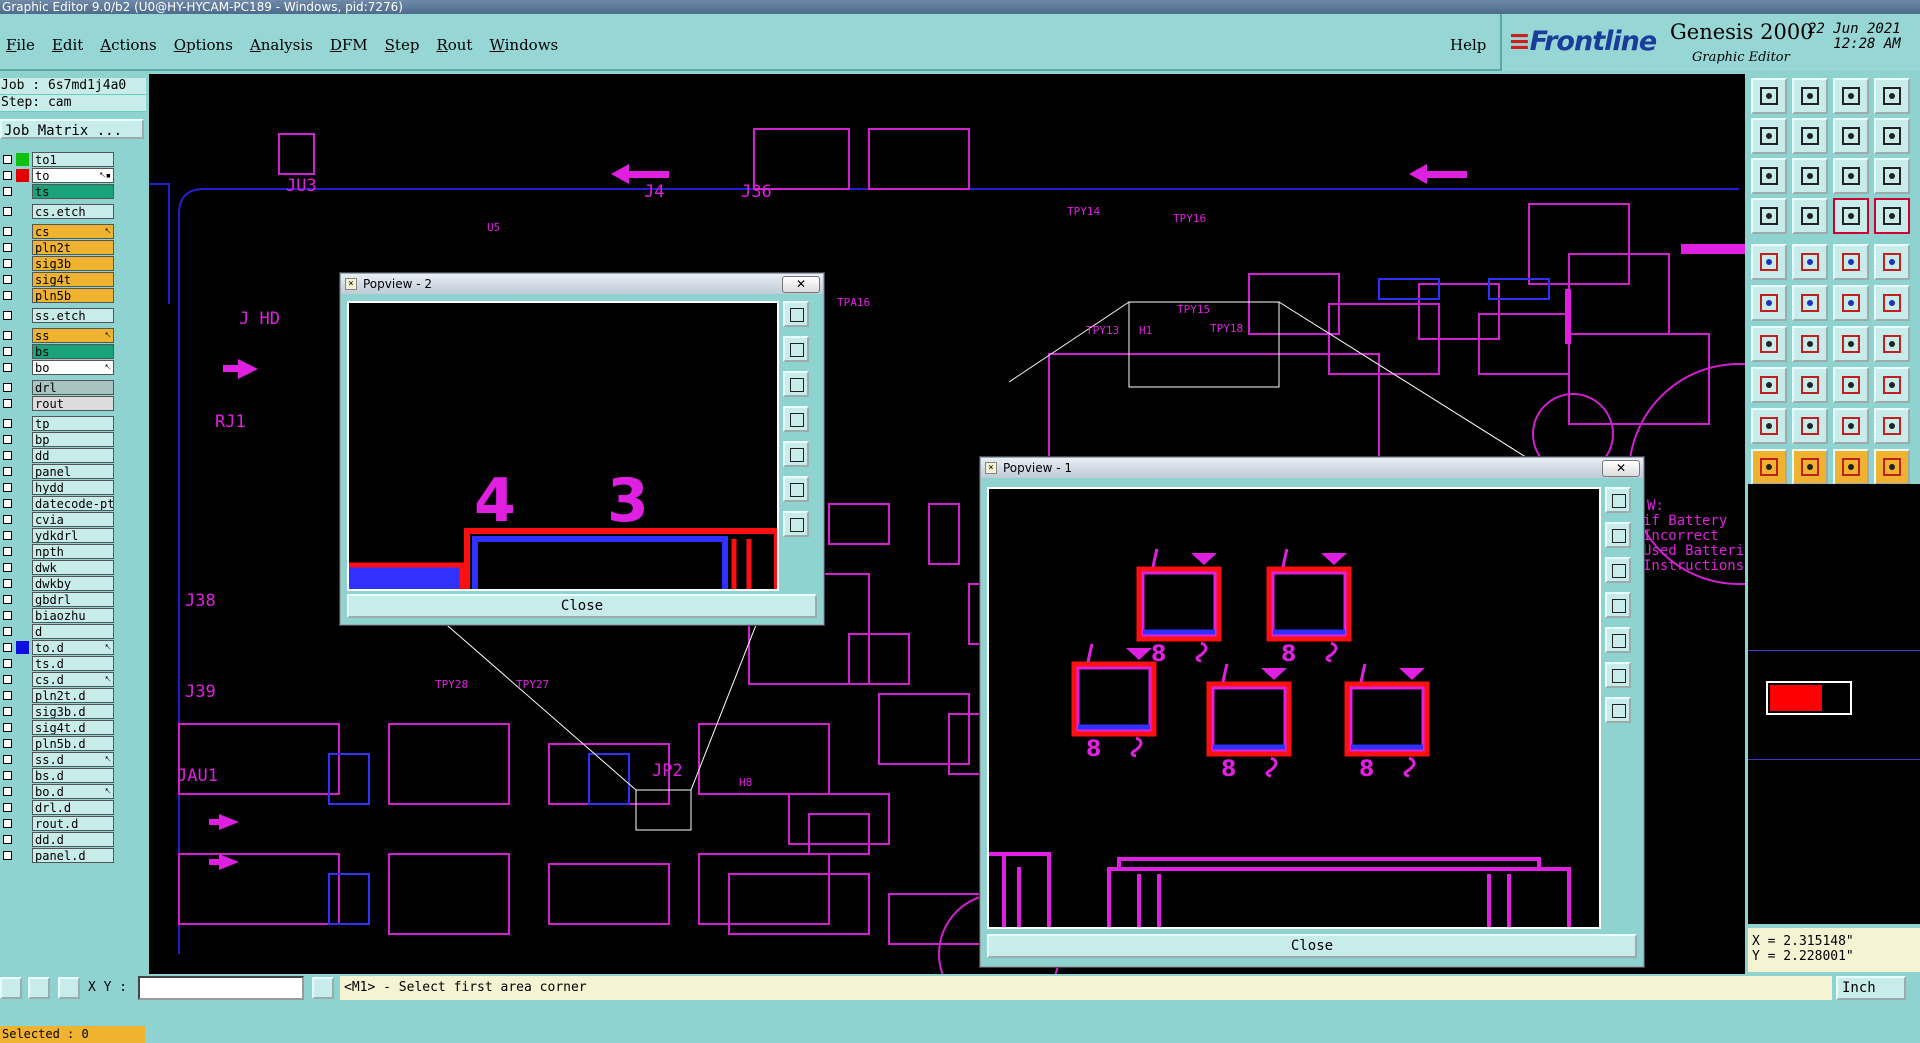  Describe the element at coordinates (73, 335) in the screenshot. I see `layer-name: ss ⭦` at that location.